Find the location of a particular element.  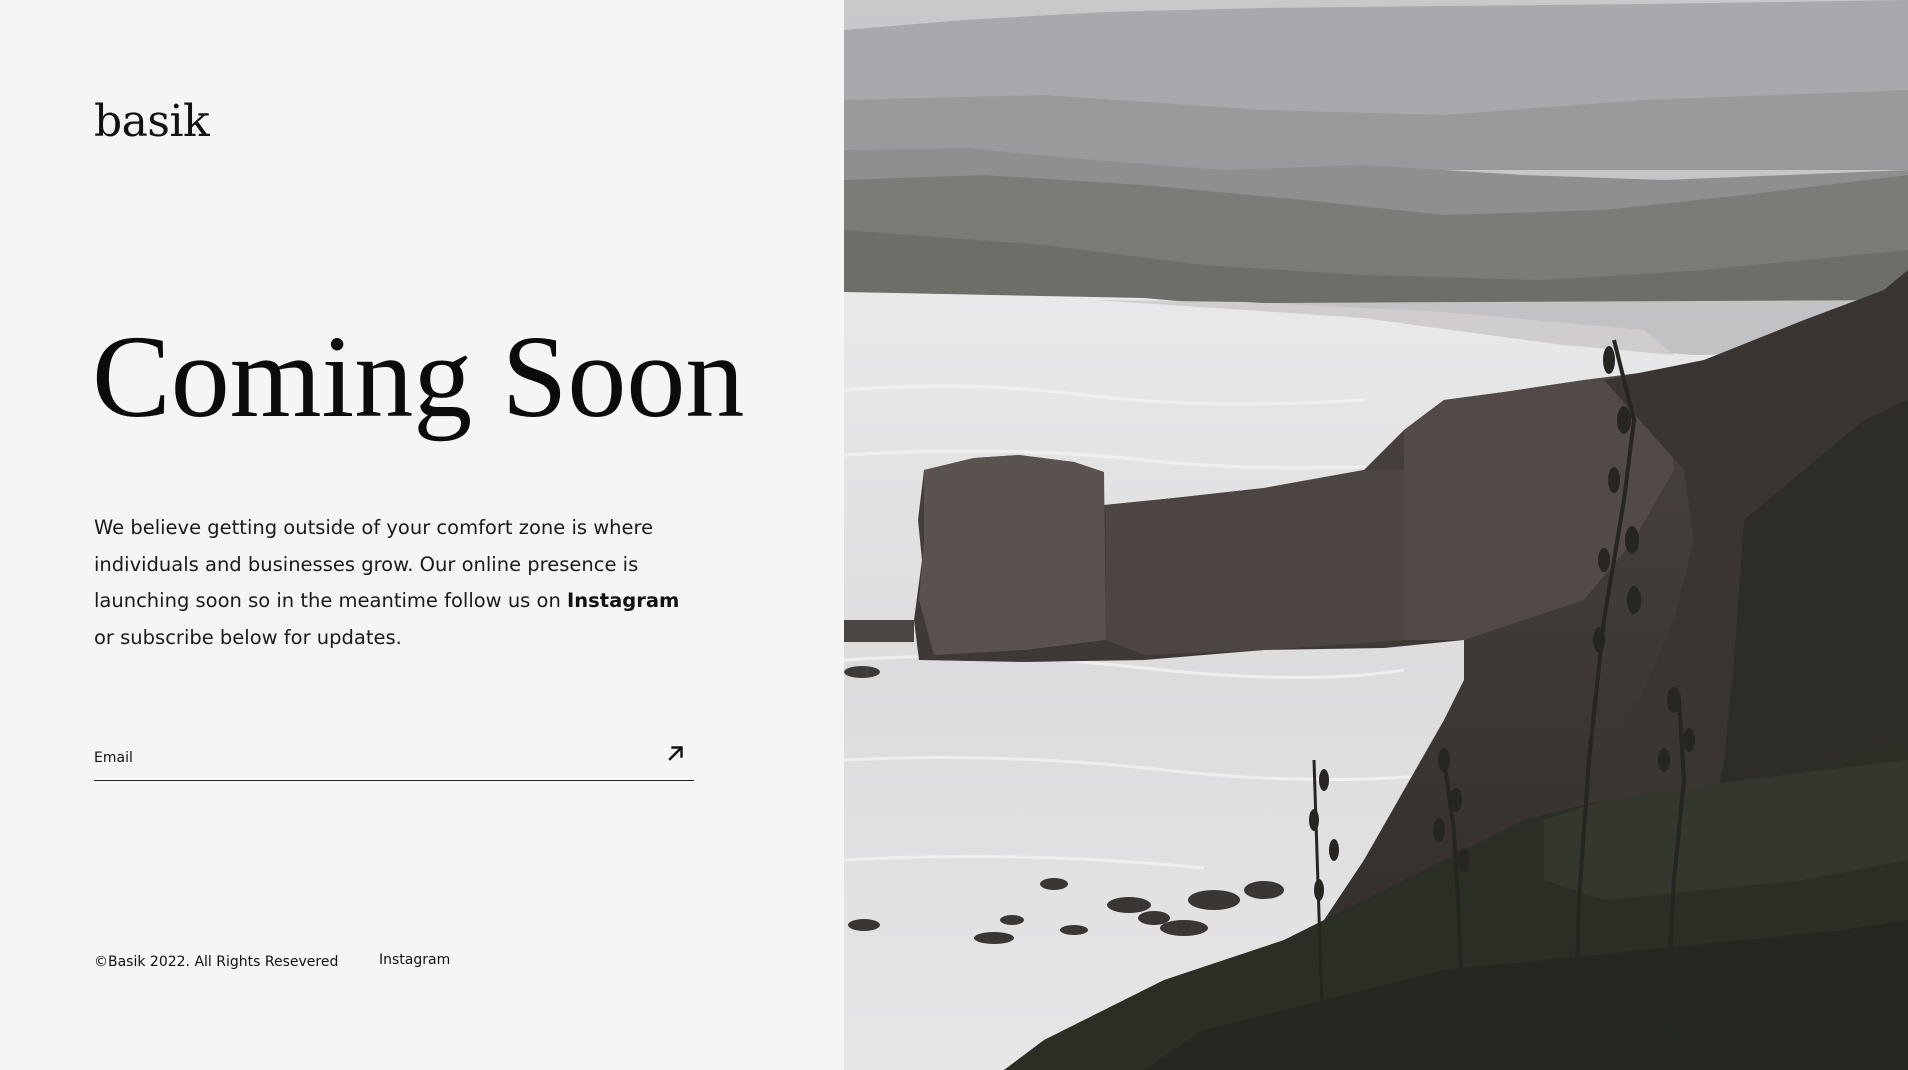

subscribe-form is located at coordinates (394, 758).